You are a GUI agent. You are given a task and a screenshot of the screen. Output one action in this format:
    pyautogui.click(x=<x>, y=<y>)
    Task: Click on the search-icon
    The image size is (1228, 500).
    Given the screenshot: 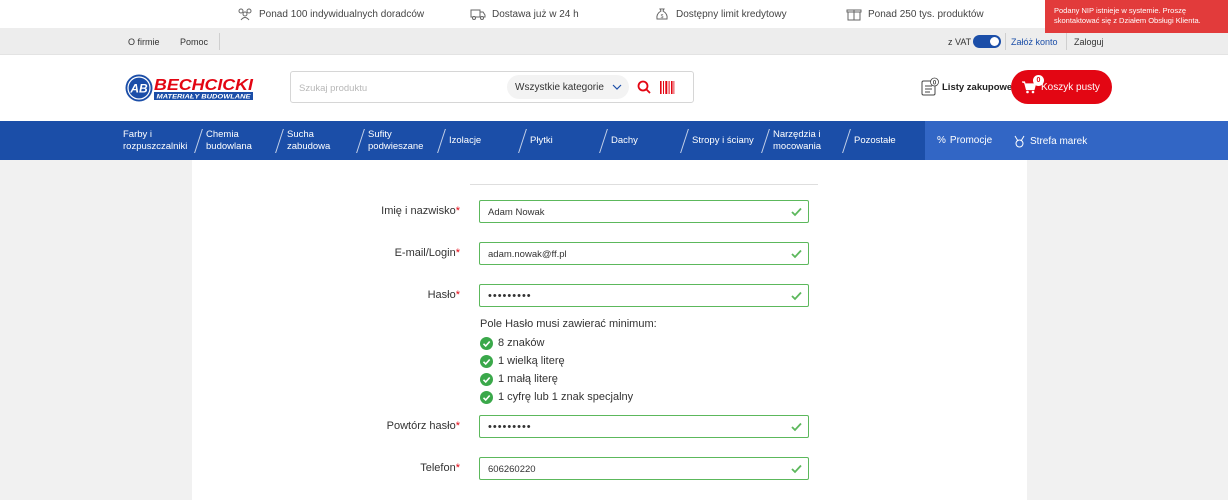 What is the action you would take?
    pyautogui.click(x=644, y=87)
    